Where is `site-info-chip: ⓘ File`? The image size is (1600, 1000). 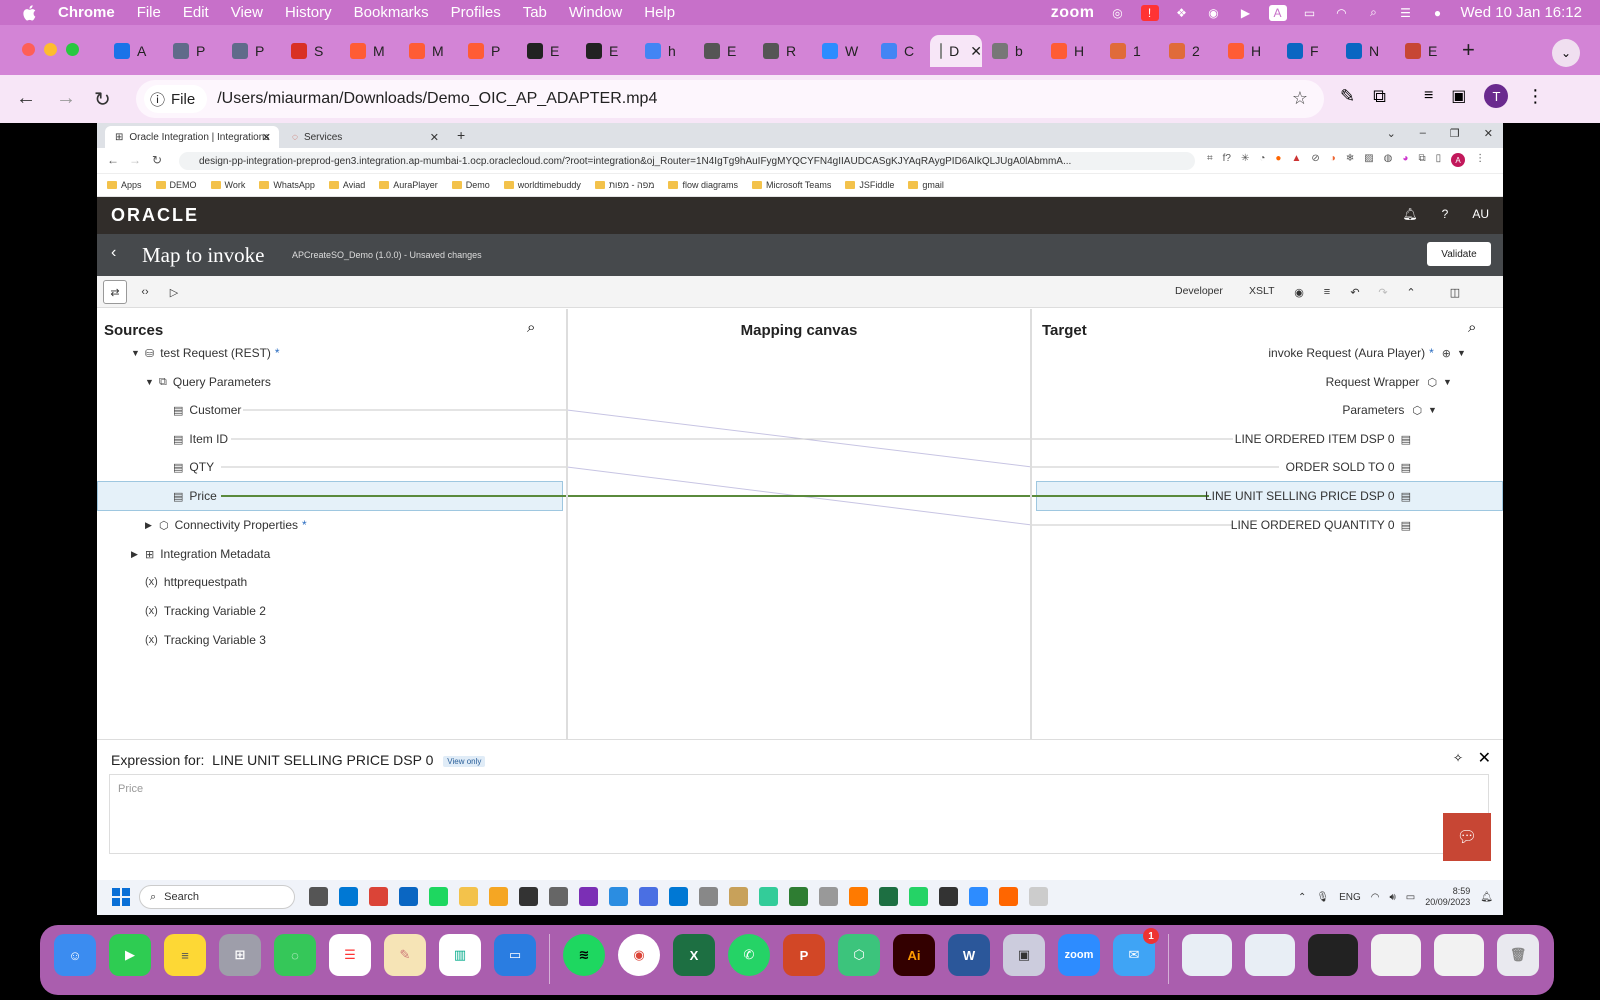
site-info-chip: ⓘ File is located at coordinates (176, 99).